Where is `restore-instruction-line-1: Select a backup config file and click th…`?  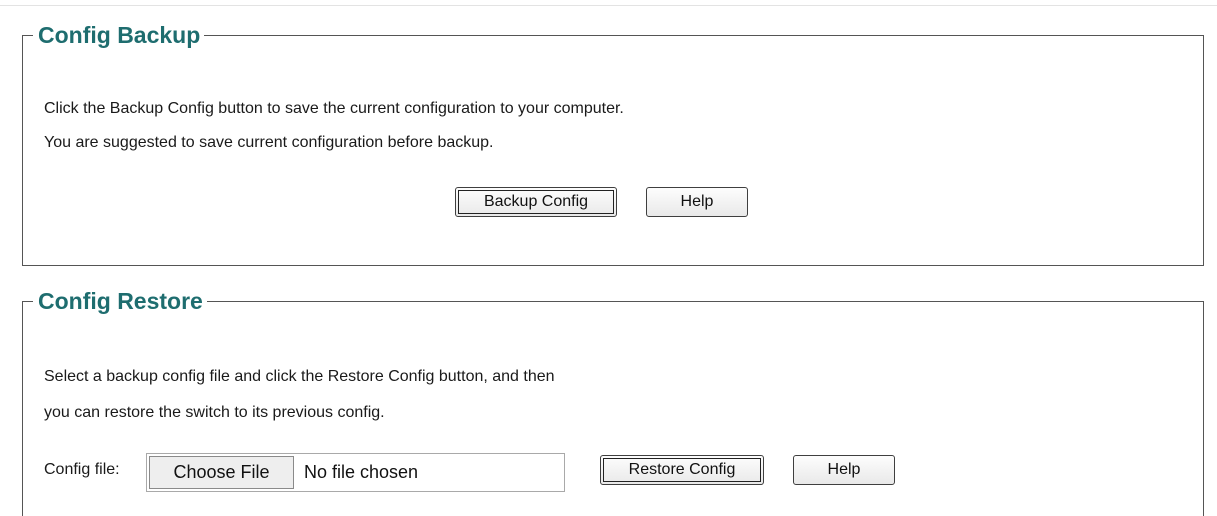 restore-instruction-line-1: Select a backup config file and click th… is located at coordinates (299, 376).